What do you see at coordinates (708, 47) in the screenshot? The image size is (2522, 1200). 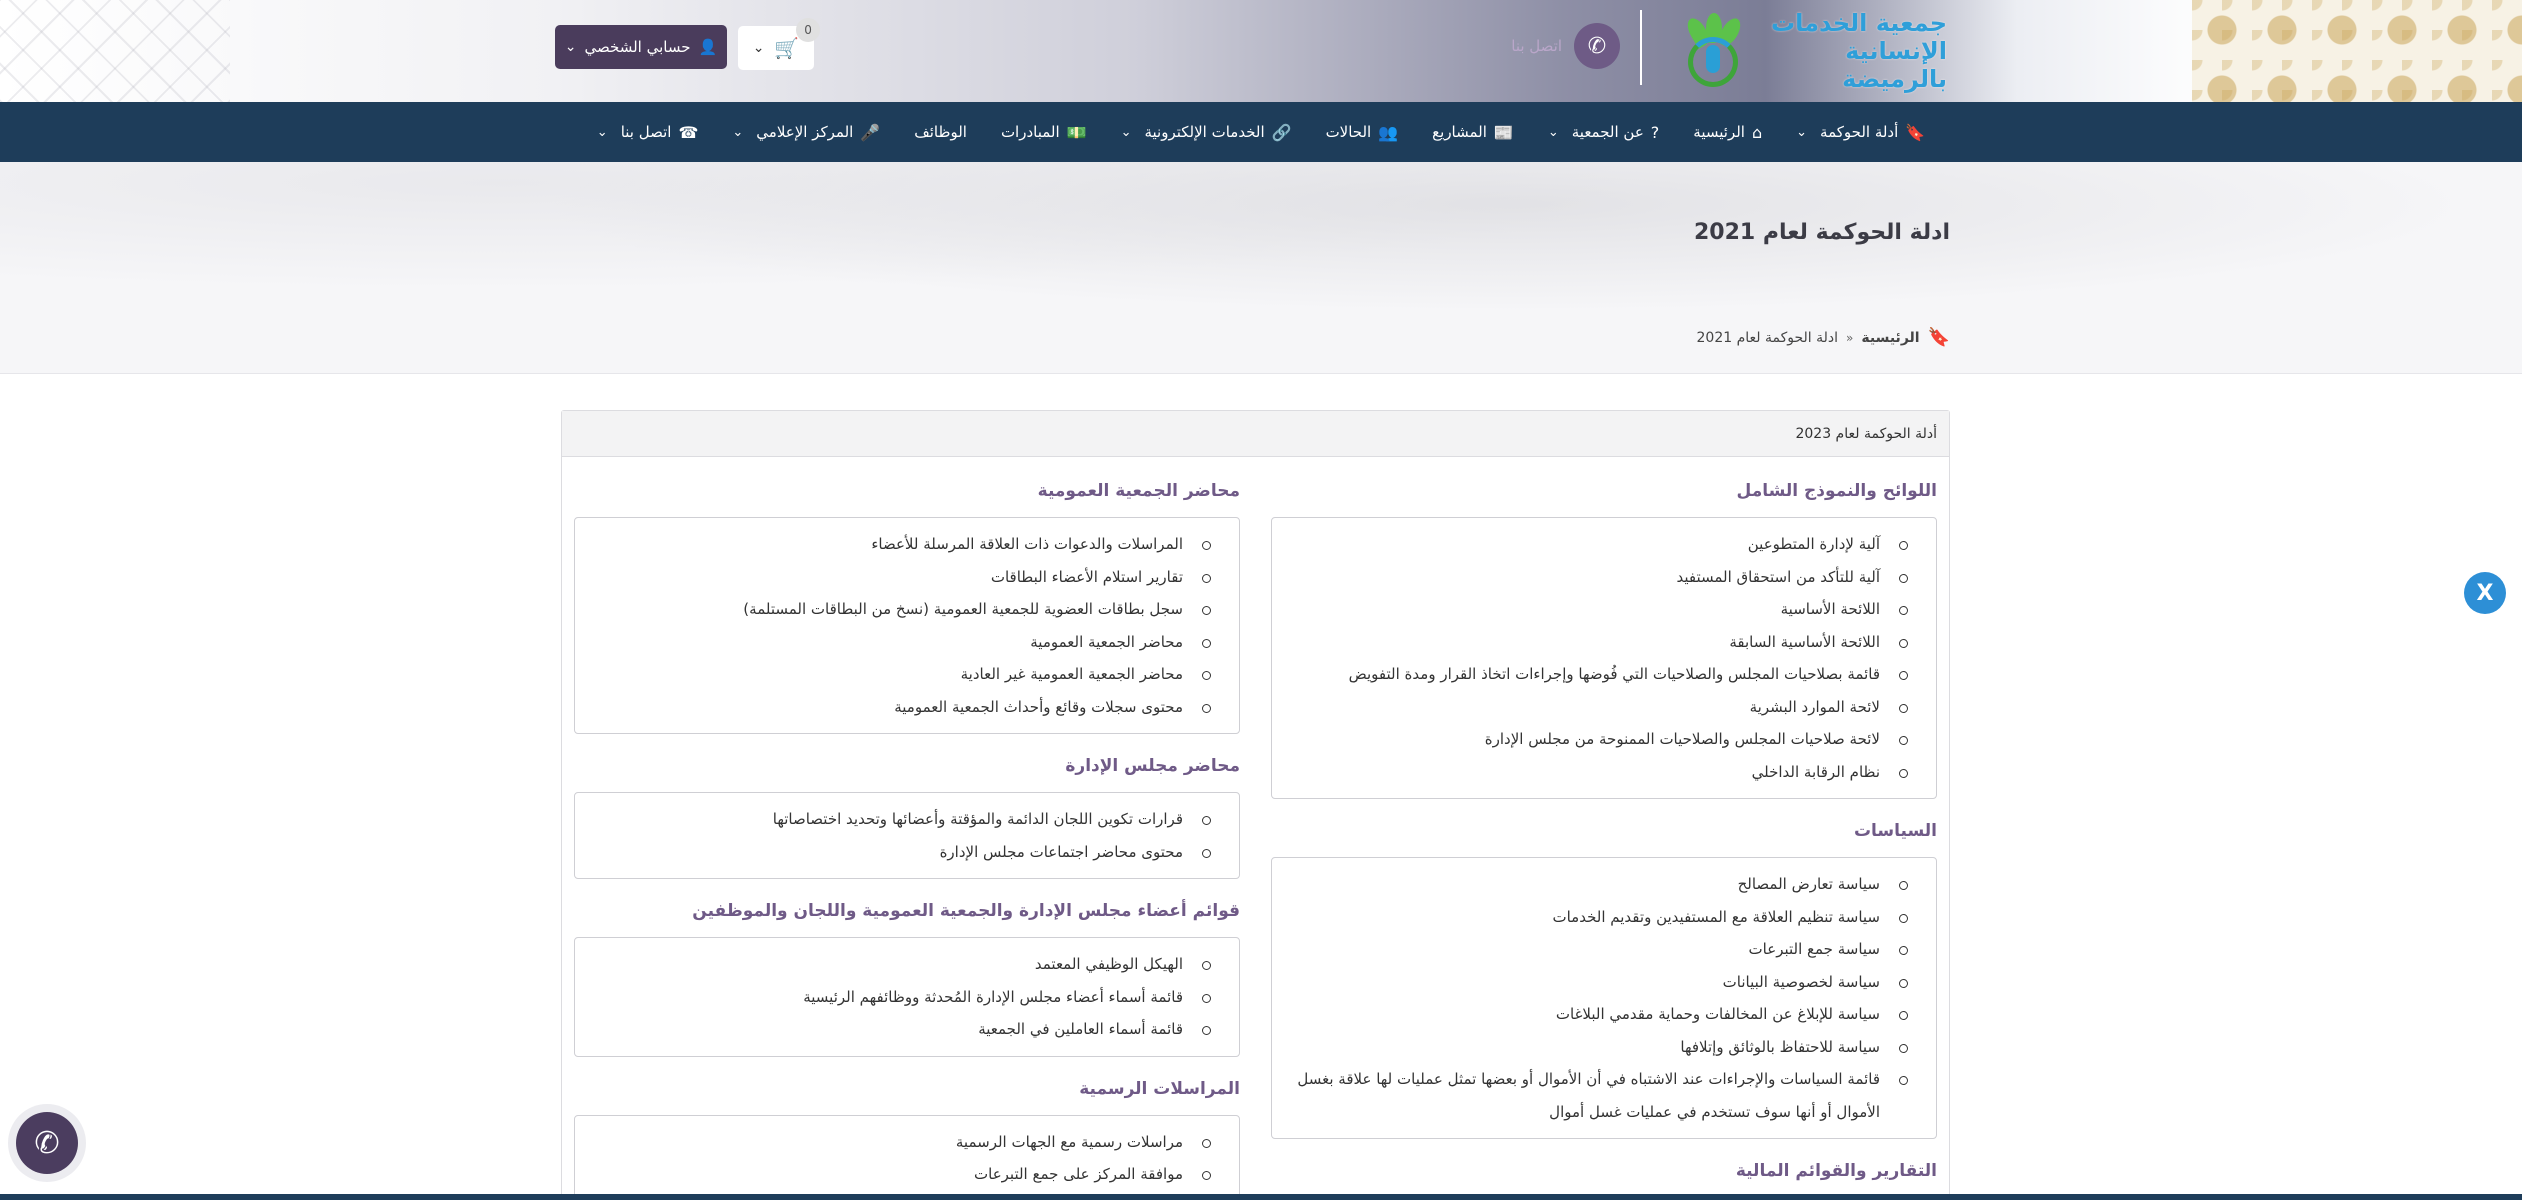 I see `user-icon: 👤` at bounding box center [708, 47].